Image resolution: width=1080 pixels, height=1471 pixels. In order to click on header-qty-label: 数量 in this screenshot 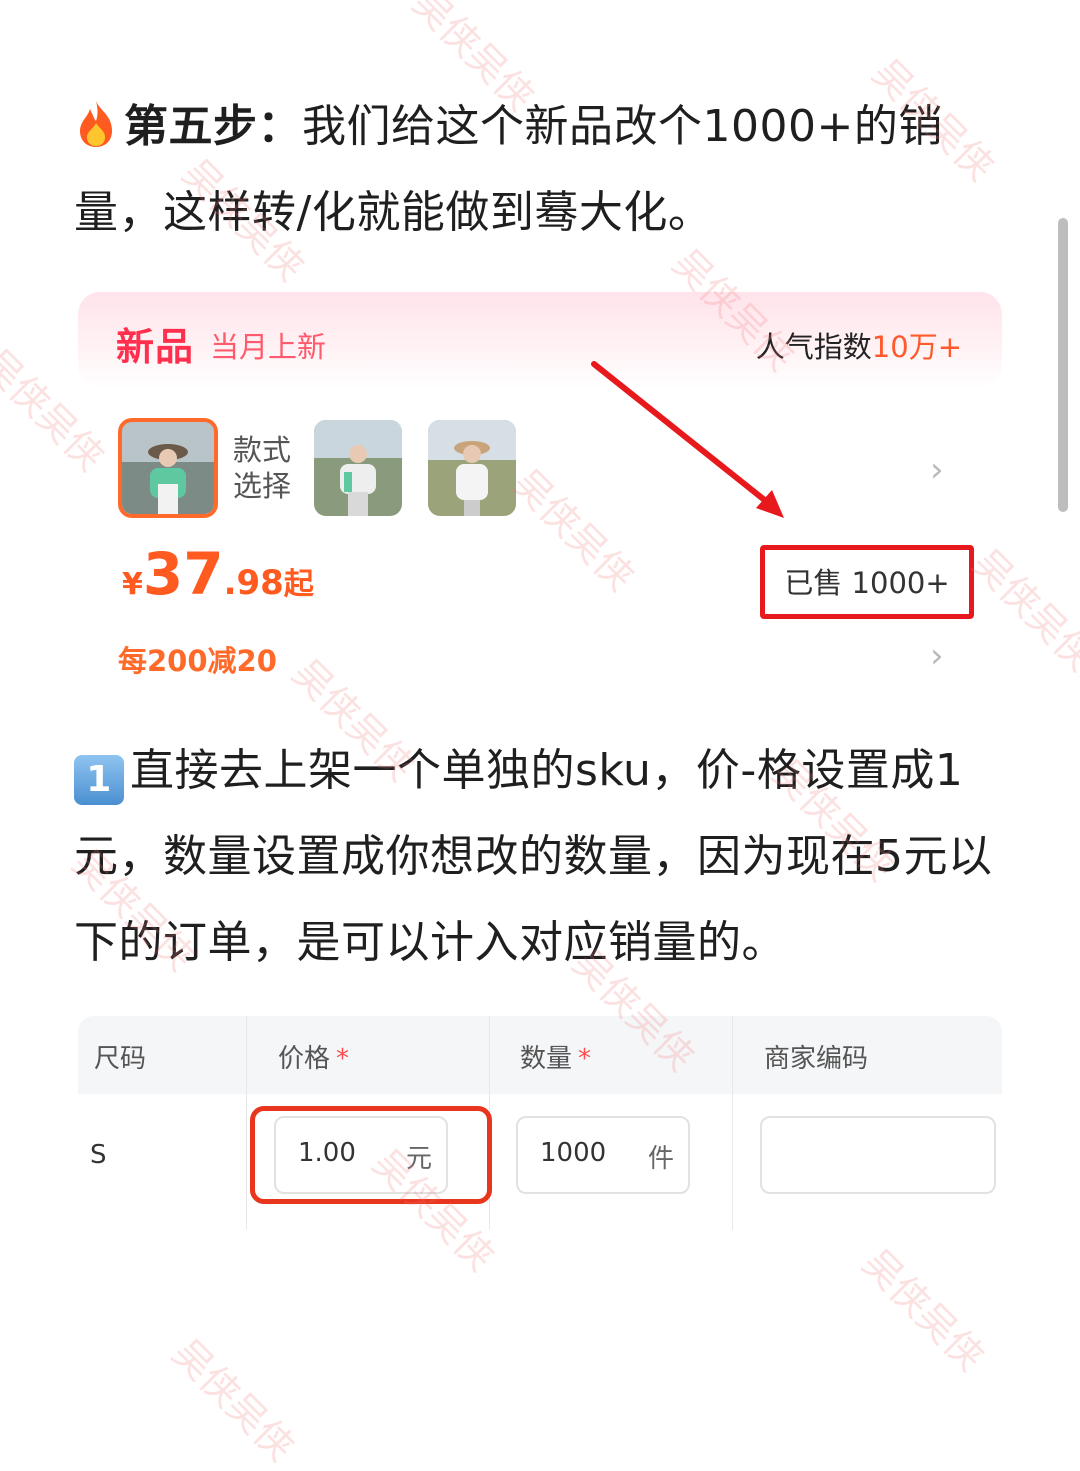, I will do `click(546, 1059)`.